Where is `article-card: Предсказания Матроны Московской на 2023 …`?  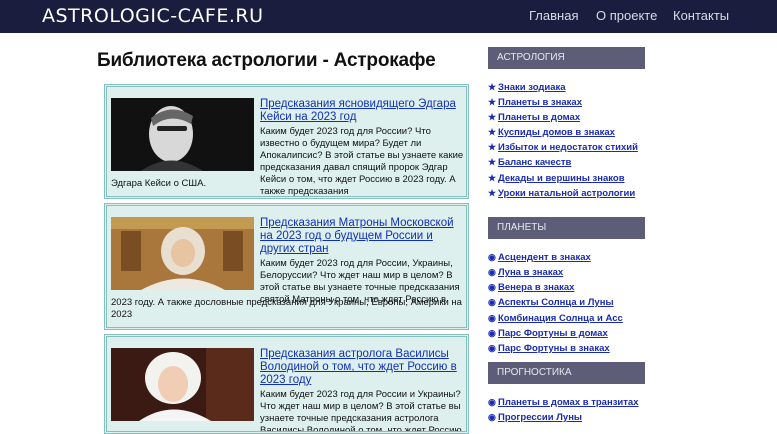 article-card: Предсказания Матроны Московской на 2023 … is located at coordinates (286, 266).